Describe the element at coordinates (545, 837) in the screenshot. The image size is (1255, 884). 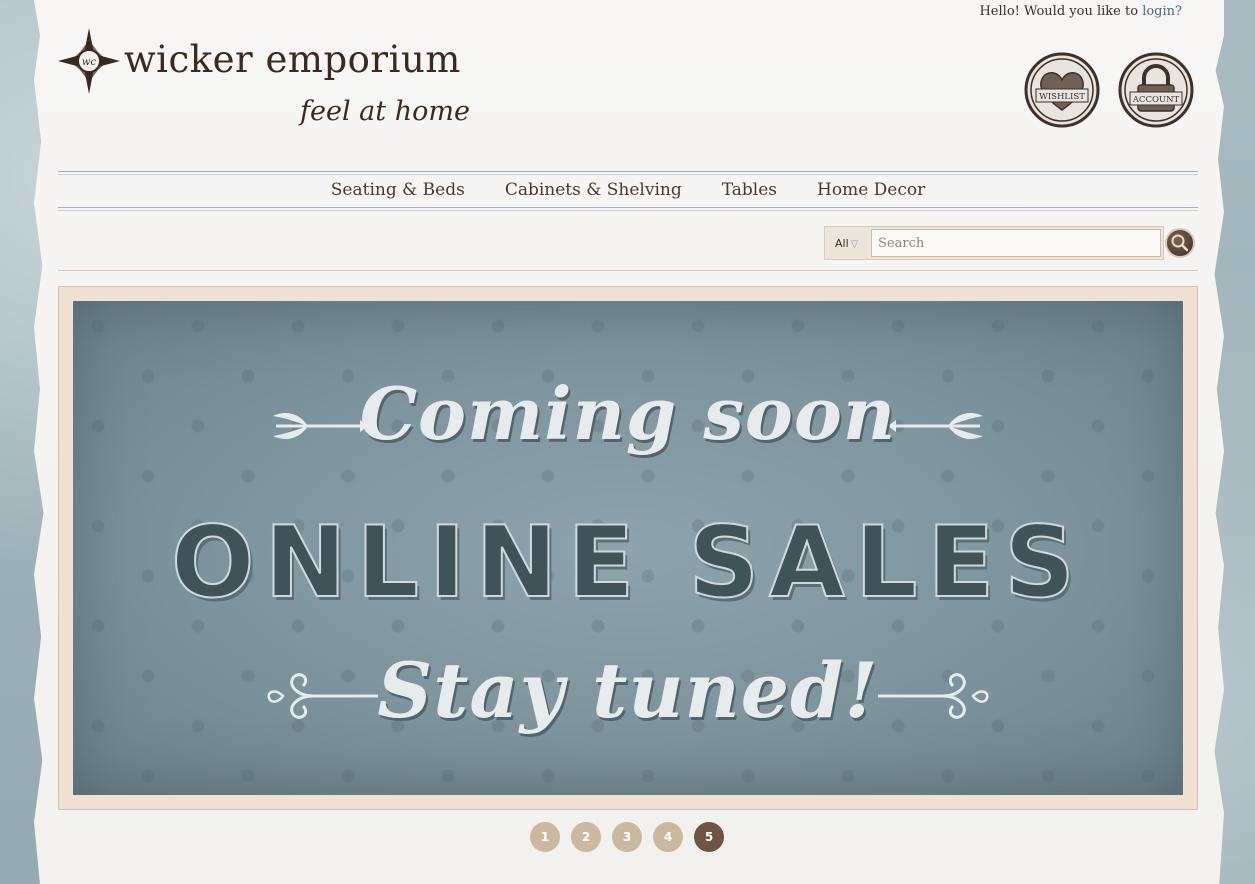
I see `pager-dot-1: 1` at that location.